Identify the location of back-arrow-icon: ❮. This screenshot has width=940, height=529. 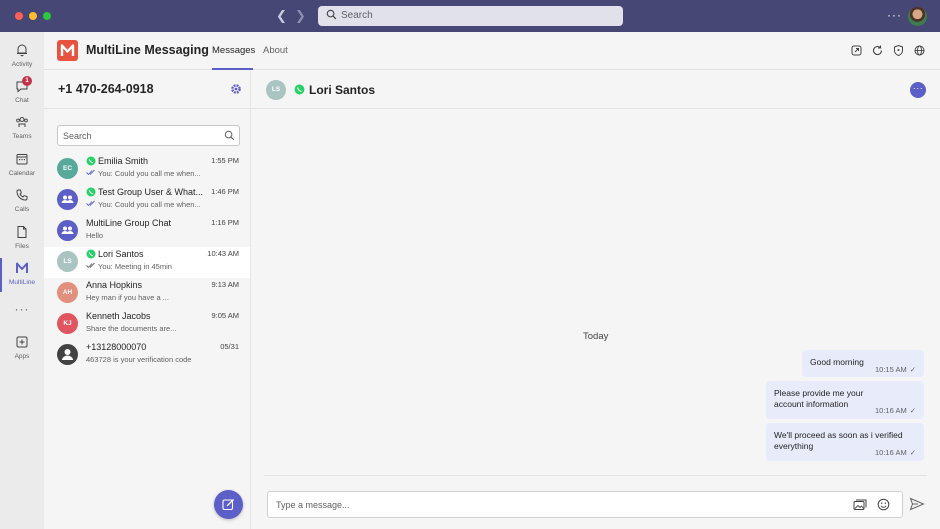
(281, 16).